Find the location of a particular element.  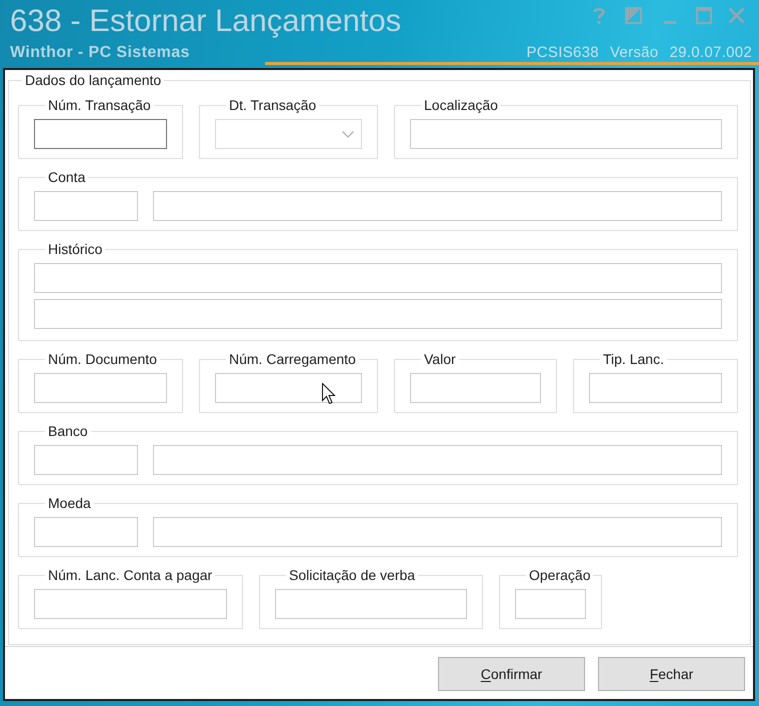

group-label: Banco is located at coordinates (68, 431).